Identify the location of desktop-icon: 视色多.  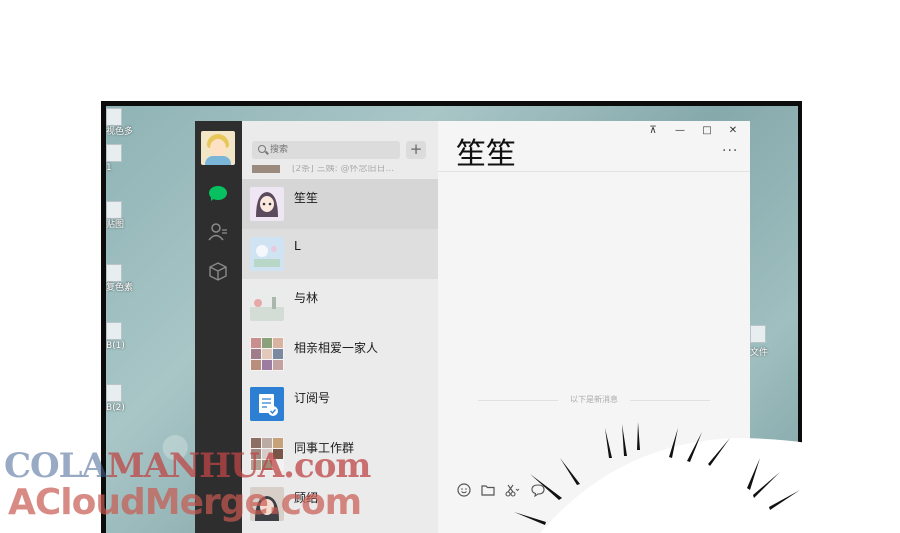
(126, 123).